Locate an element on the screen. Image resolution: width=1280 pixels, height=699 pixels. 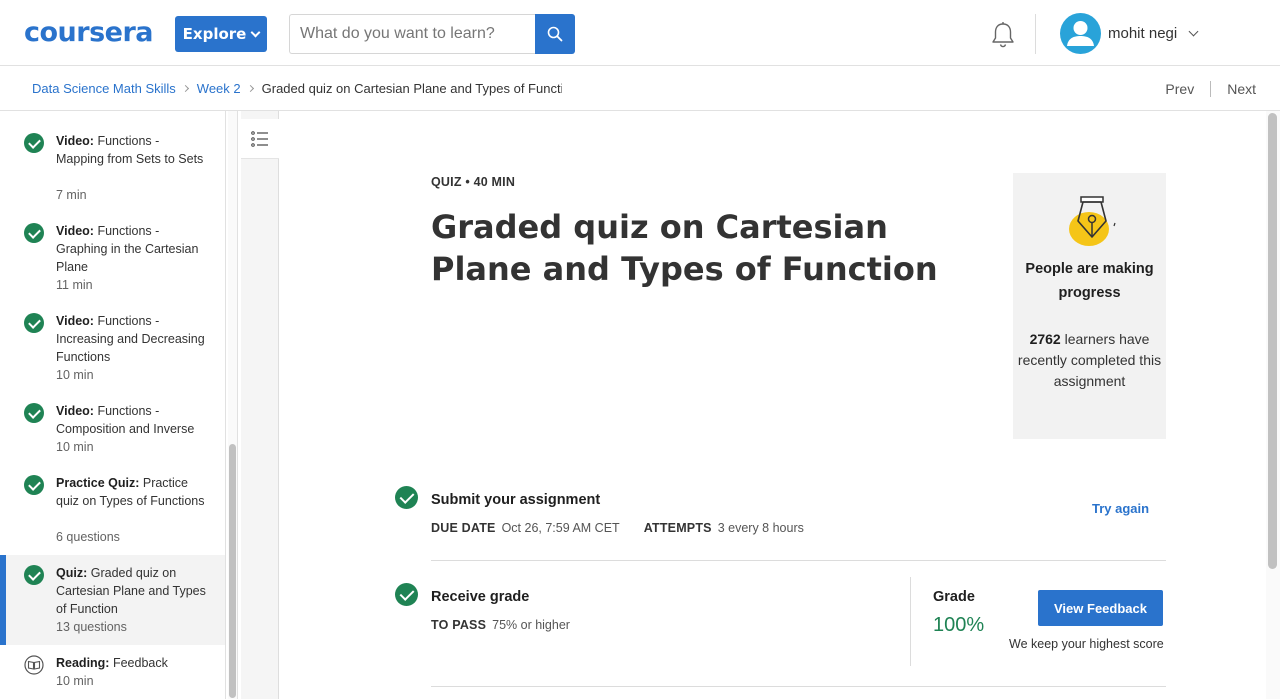
attempts-label: ATTEMPTS is located at coordinates (677, 528).